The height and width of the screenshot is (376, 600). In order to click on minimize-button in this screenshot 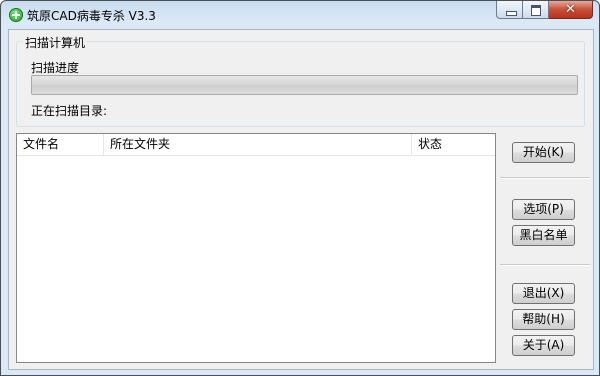, I will do `click(509, 10)`.